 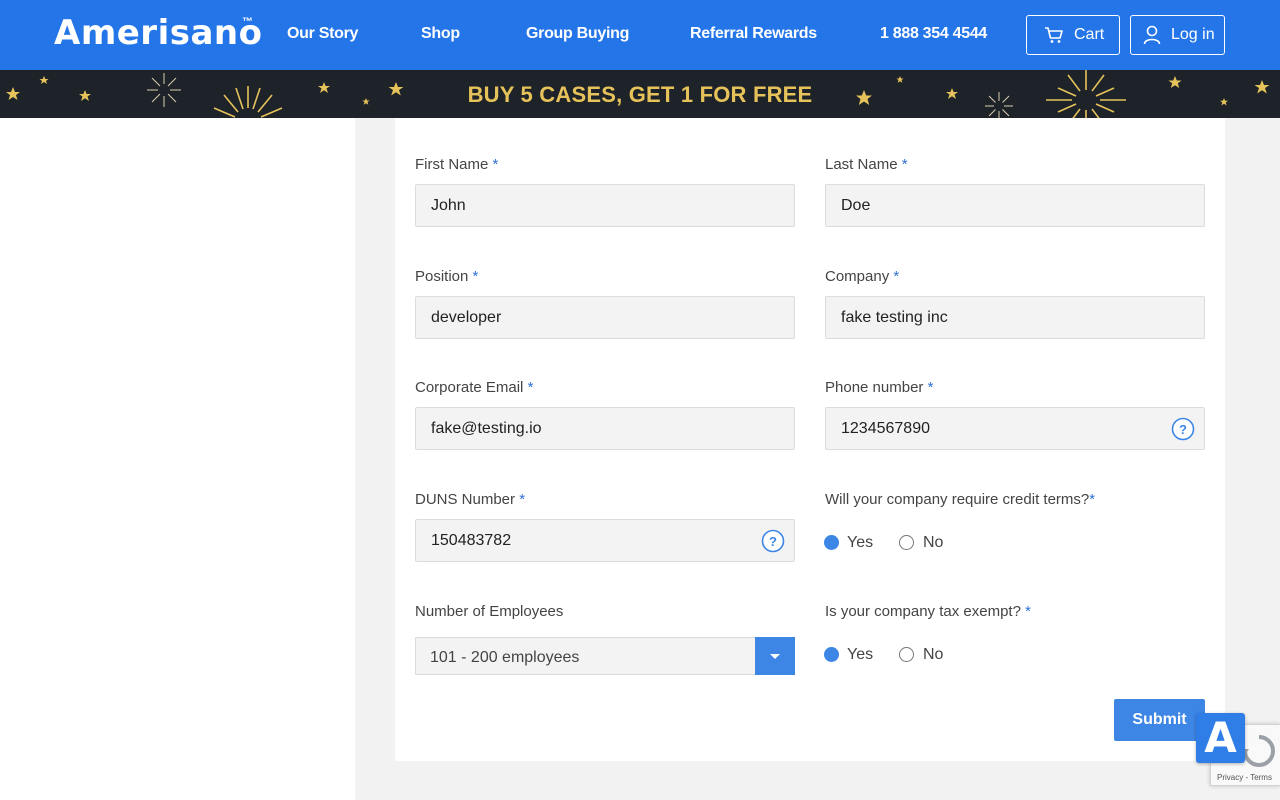 I want to click on tax-exempt-yes-label: Yes, so click(x=860, y=655).